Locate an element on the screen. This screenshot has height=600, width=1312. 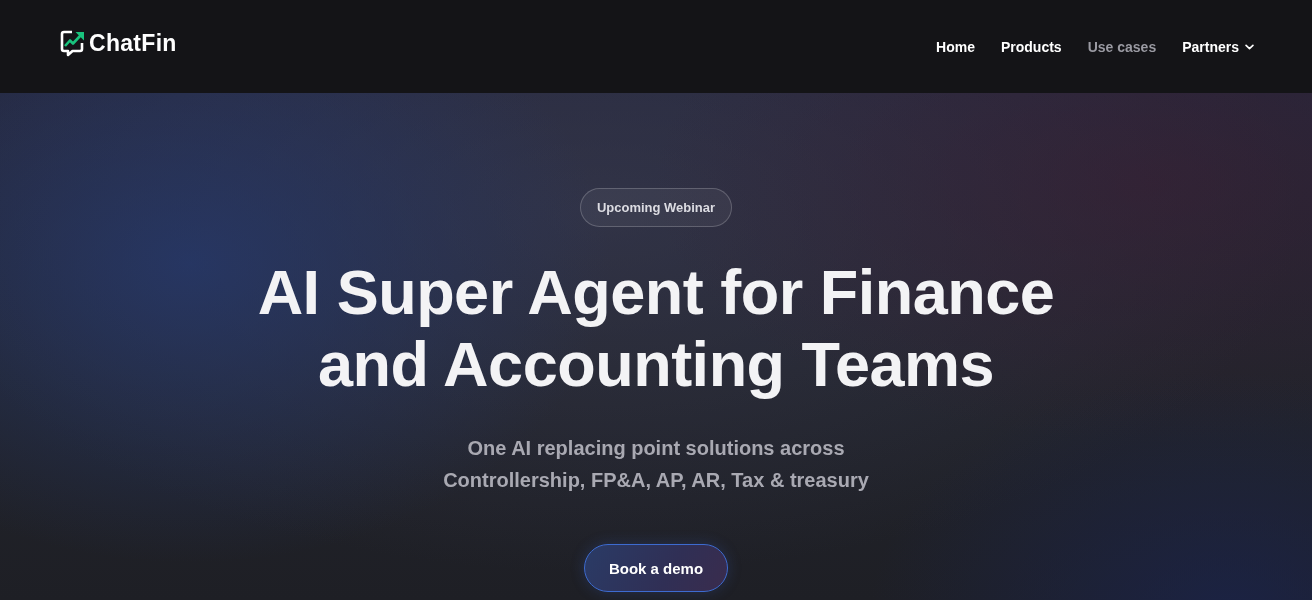
chevron-down-icon is located at coordinates (1249, 46).